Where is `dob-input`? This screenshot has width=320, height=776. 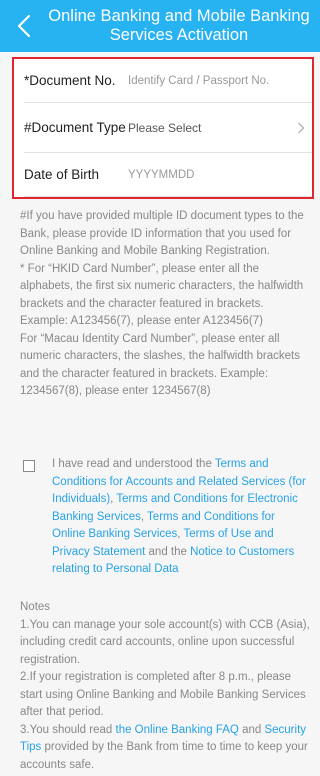 dob-input is located at coordinates (220, 174).